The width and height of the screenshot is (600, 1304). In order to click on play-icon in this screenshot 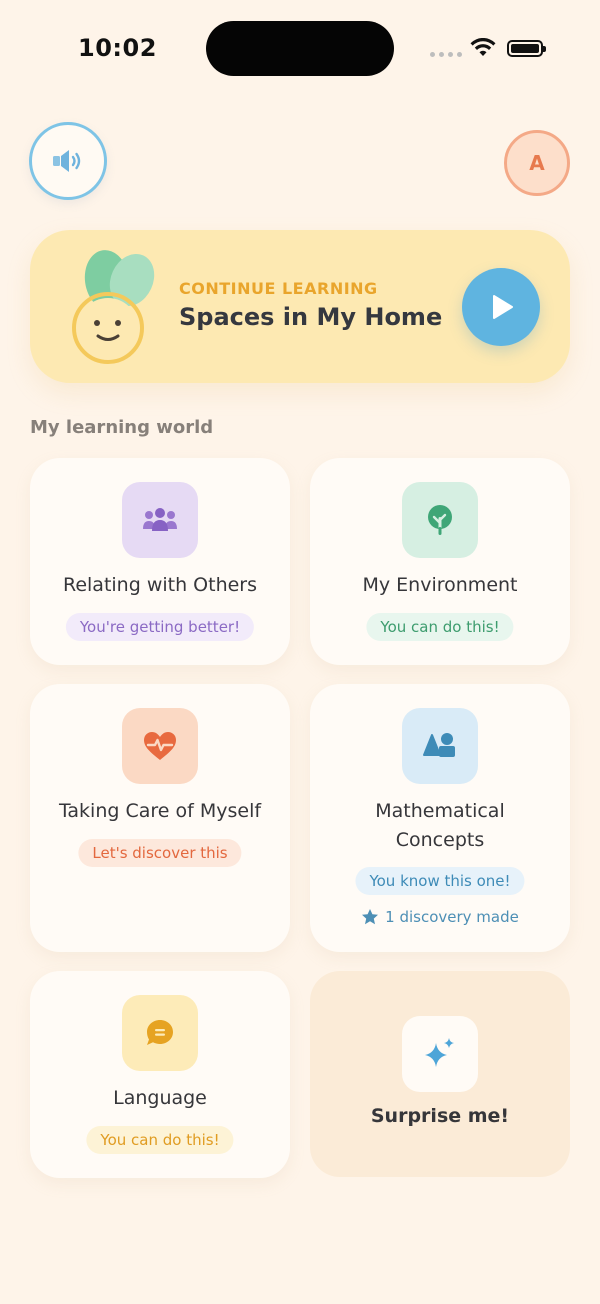, I will do `click(503, 307)`.